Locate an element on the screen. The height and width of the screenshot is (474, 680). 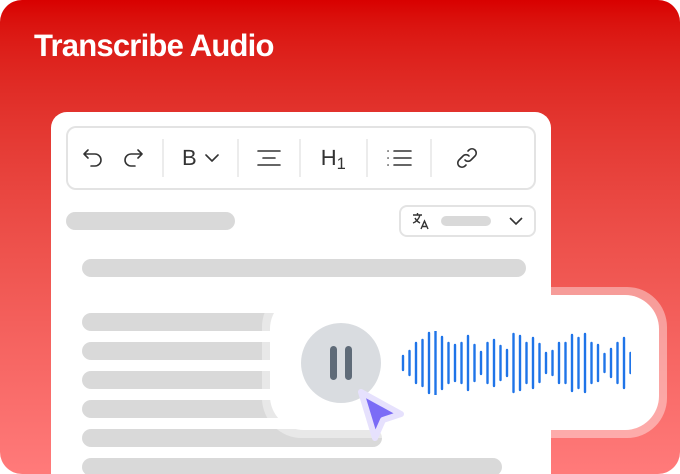
card-title: Transcribe Audio is located at coordinates (154, 46).